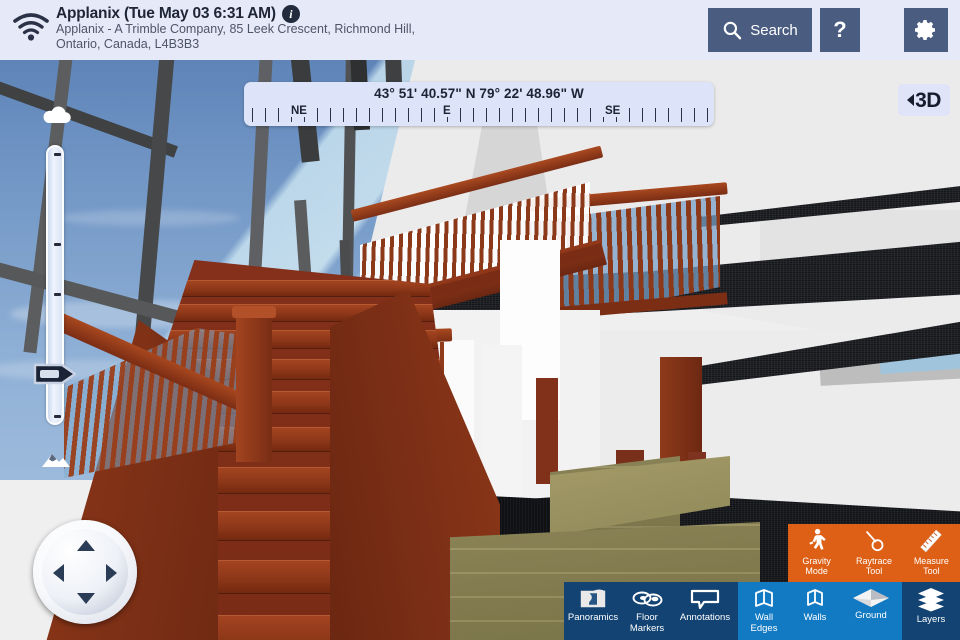  I want to click on view-mode-badge: 3D, so click(924, 100).